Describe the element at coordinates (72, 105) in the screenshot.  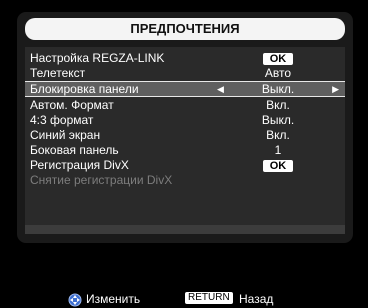
I see `menu-item-label: Автом. Формат` at that location.